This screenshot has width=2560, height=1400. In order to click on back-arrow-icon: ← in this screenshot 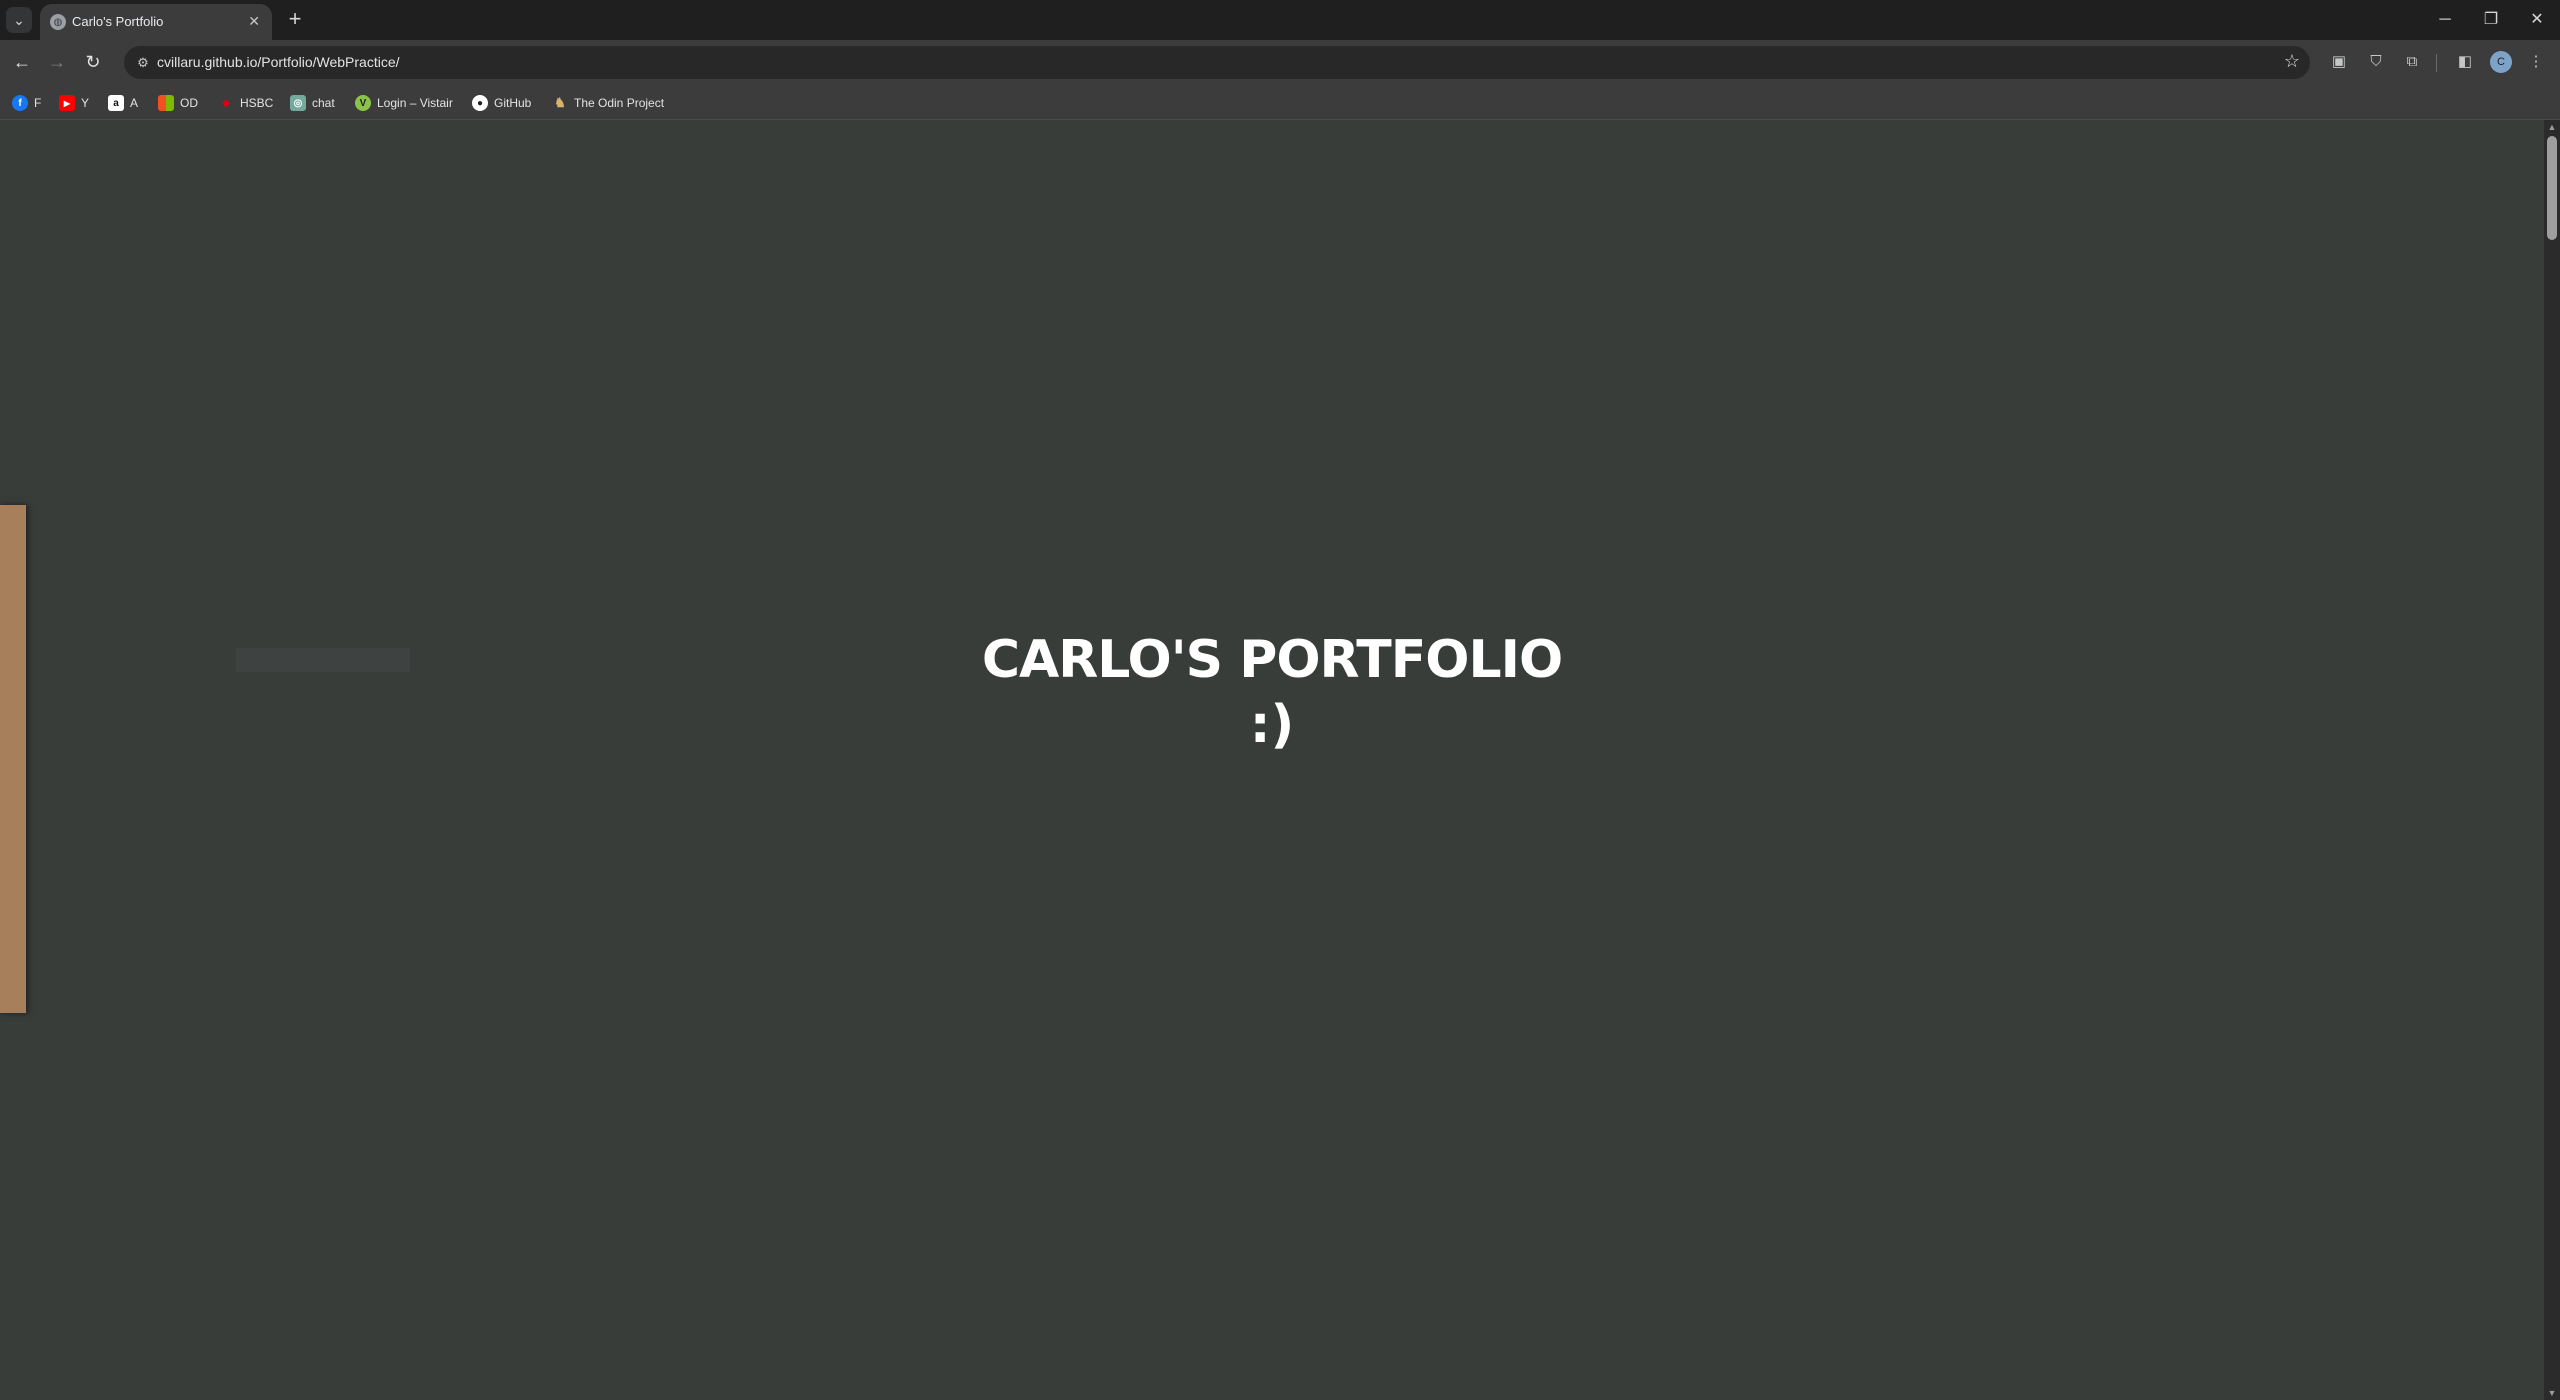, I will do `click(22, 62)`.